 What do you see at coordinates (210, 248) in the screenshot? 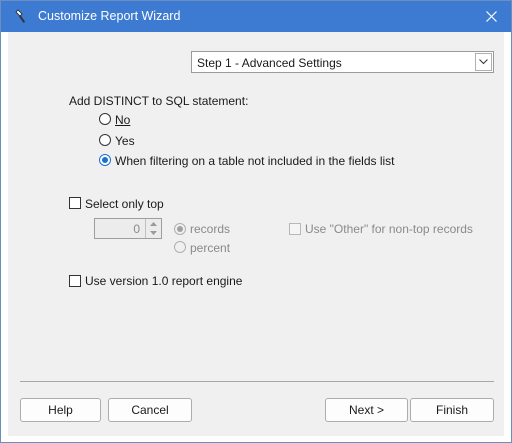
I see `percent-label: percent` at bounding box center [210, 248].